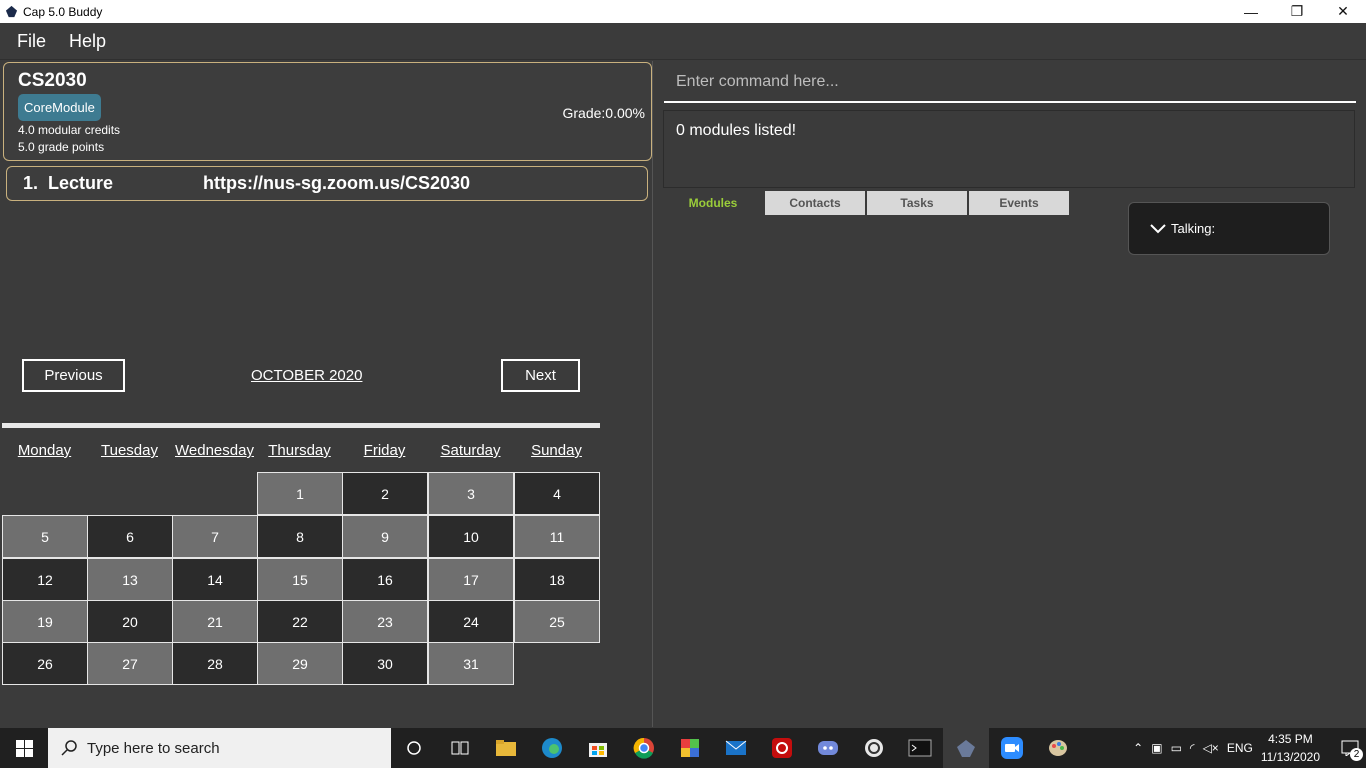 This screenshot has height=768, width=1366. Describe the element at coordinates (471, 621) in the screenshot. I see `calendar-day: 24` at that location.